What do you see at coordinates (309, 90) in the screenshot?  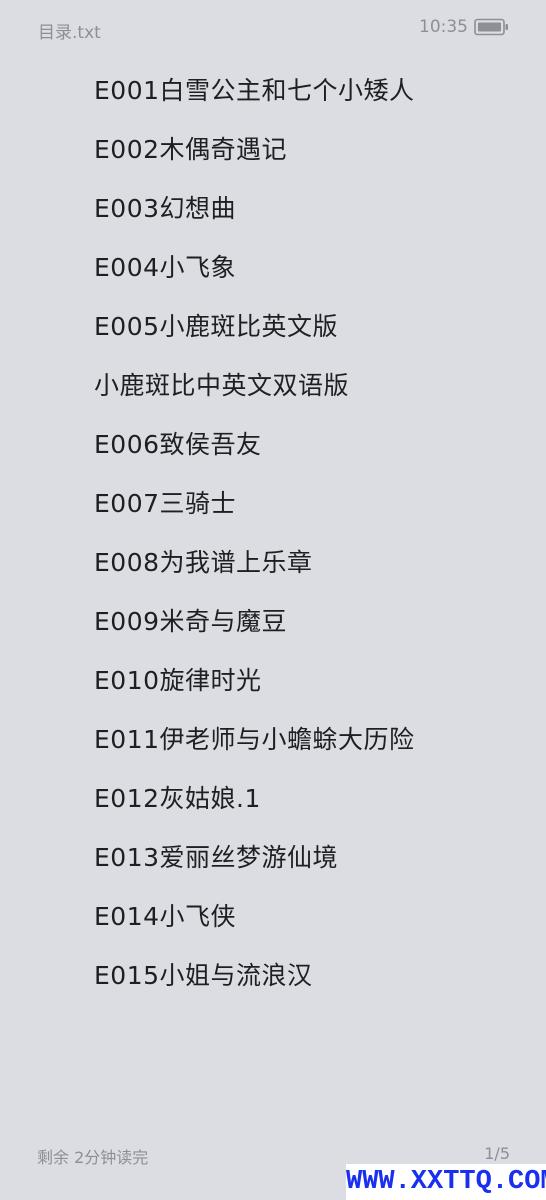 I see `toc-item: E001白雪公主和七个小矮人` at bounding box center [309, 90].